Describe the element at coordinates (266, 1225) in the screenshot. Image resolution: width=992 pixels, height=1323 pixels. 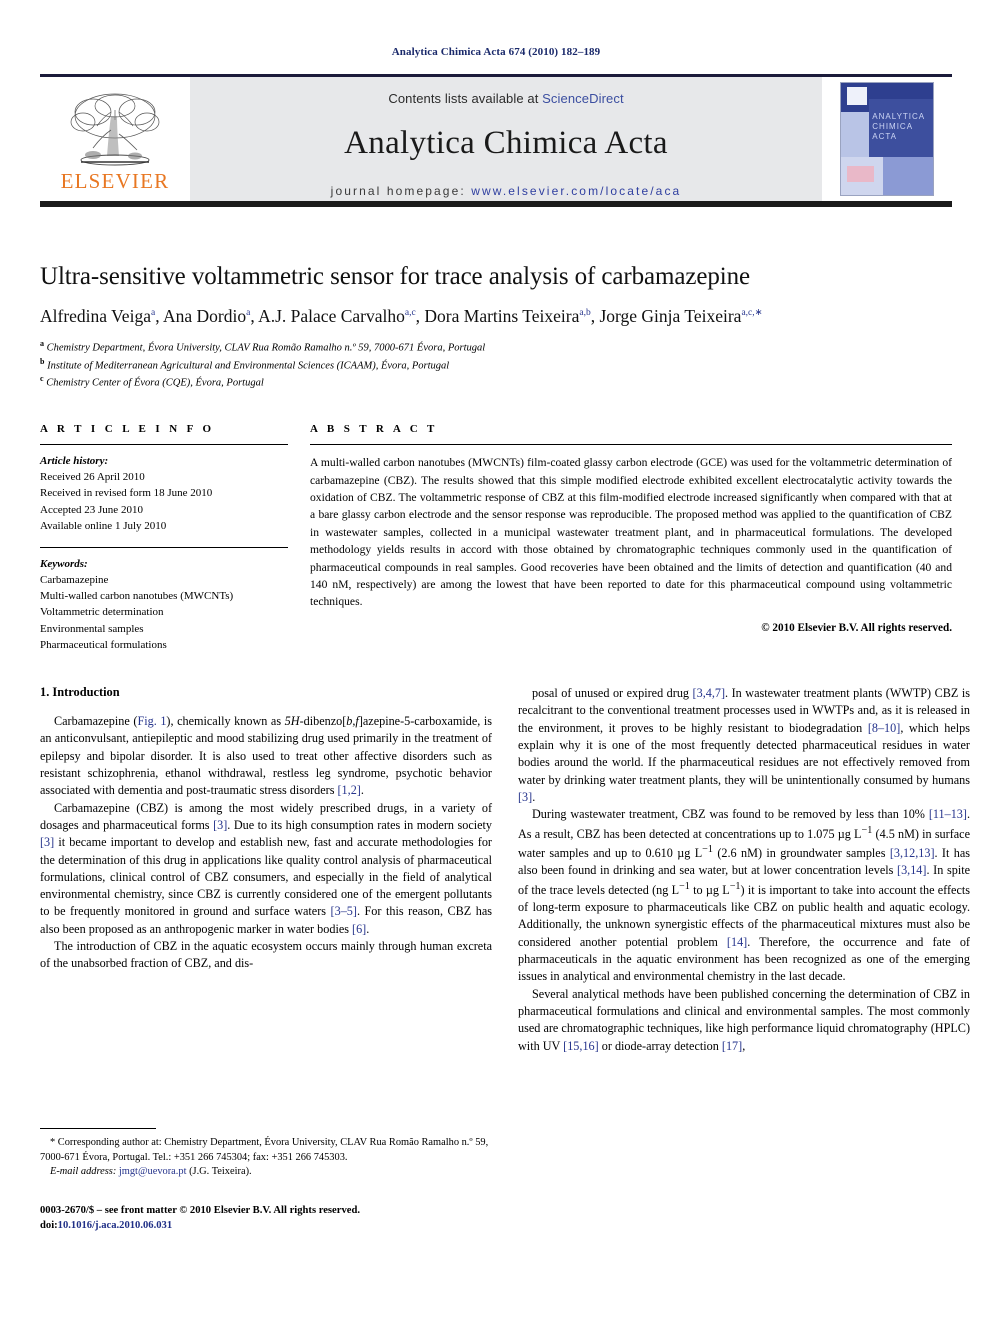
I see `doi-line: doi:10.1016/j.aca.2010.06.031` at that location.